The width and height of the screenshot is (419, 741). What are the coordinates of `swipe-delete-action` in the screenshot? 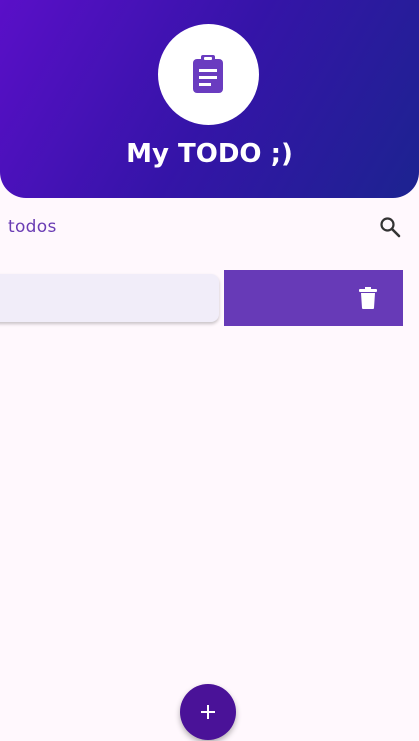 It's located at (313, 298).